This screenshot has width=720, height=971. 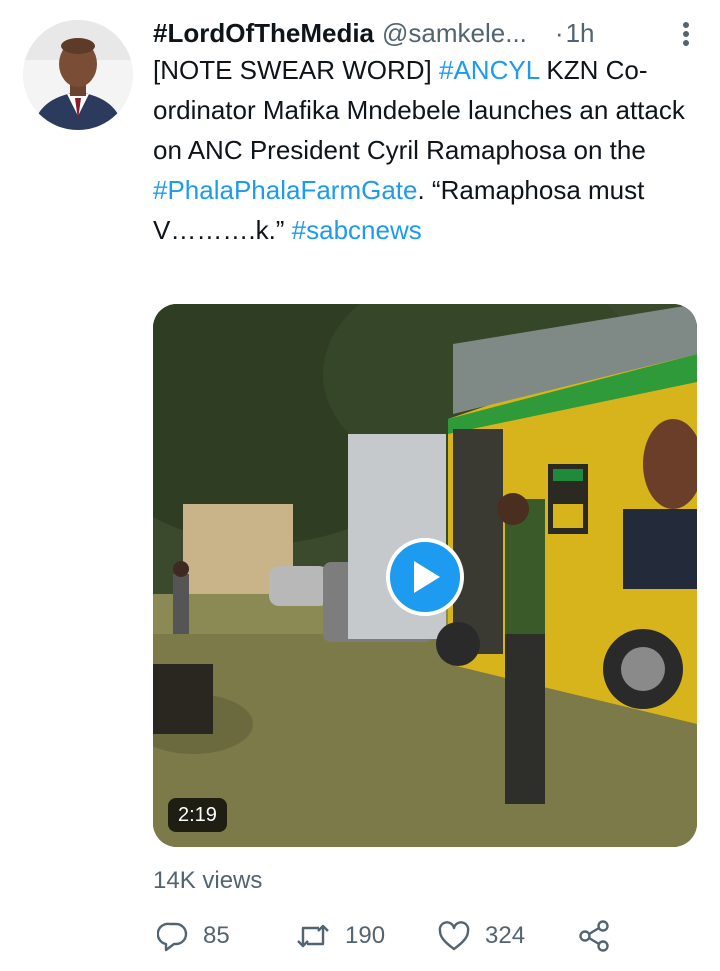 I want to click on reply-icon, so click(x=172, y=937).